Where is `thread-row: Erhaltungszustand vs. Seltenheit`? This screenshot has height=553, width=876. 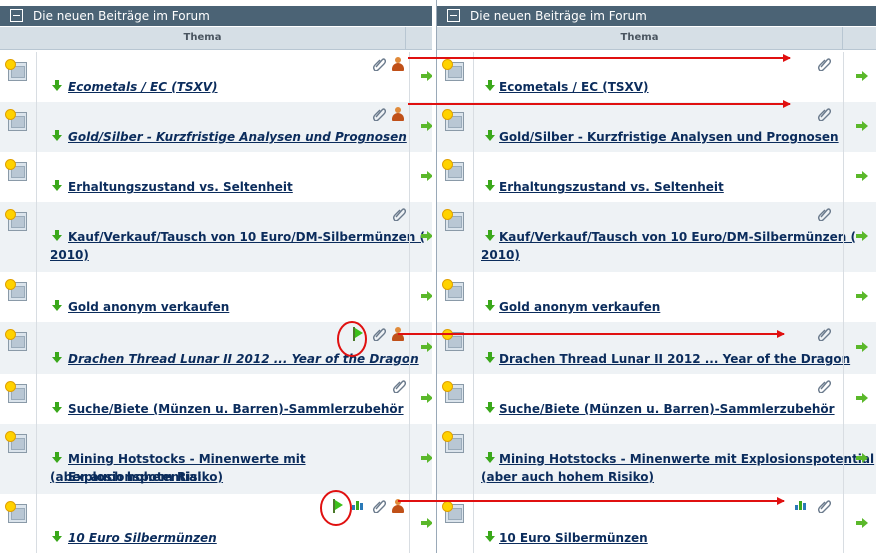
thread-row: Erhaltungszustand vs. Seltenheit is located at coordinates (656, 177).